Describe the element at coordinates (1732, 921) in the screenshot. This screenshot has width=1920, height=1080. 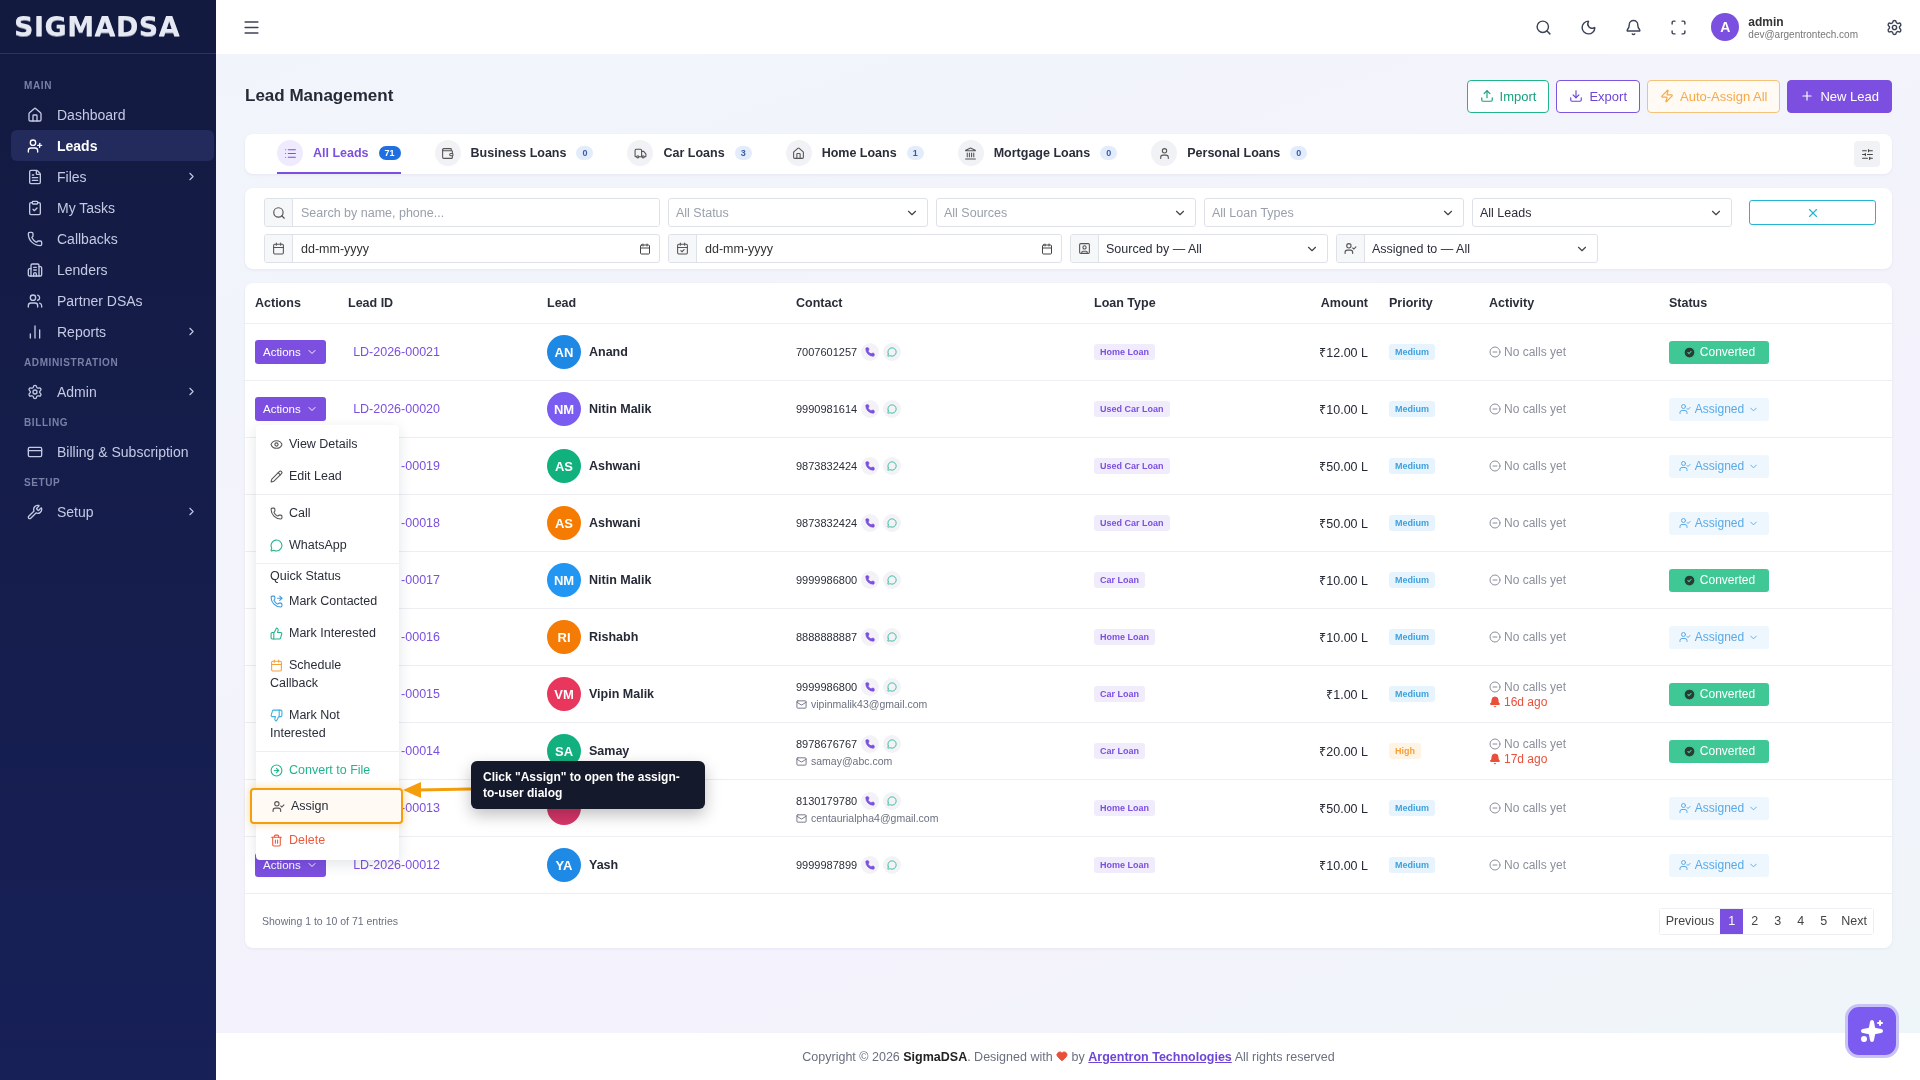
I see `page-button: 1` at that location.